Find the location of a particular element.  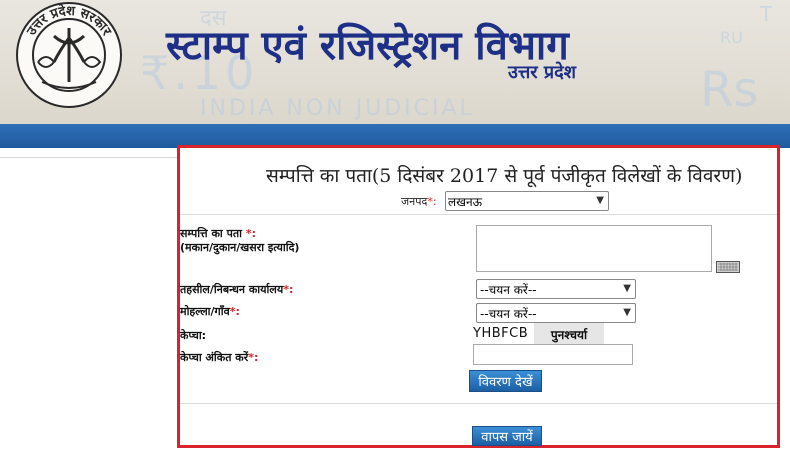

district-value: लखनऊ is located at coordinates (465, 201).